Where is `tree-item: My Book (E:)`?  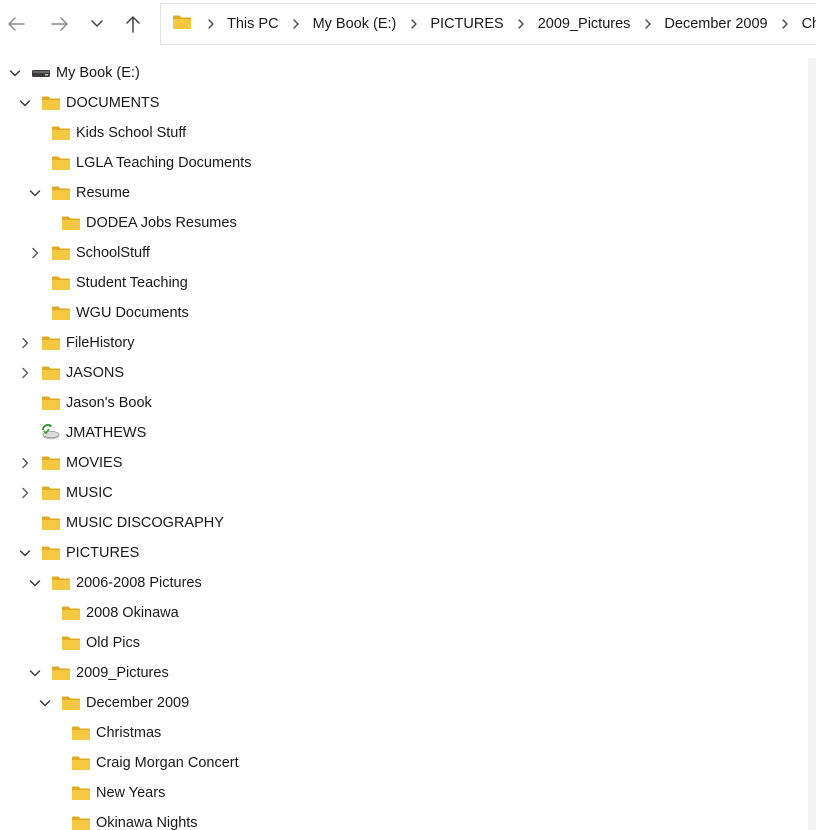
tree-item: My Book (E:) is located at coordinates (404, 73).